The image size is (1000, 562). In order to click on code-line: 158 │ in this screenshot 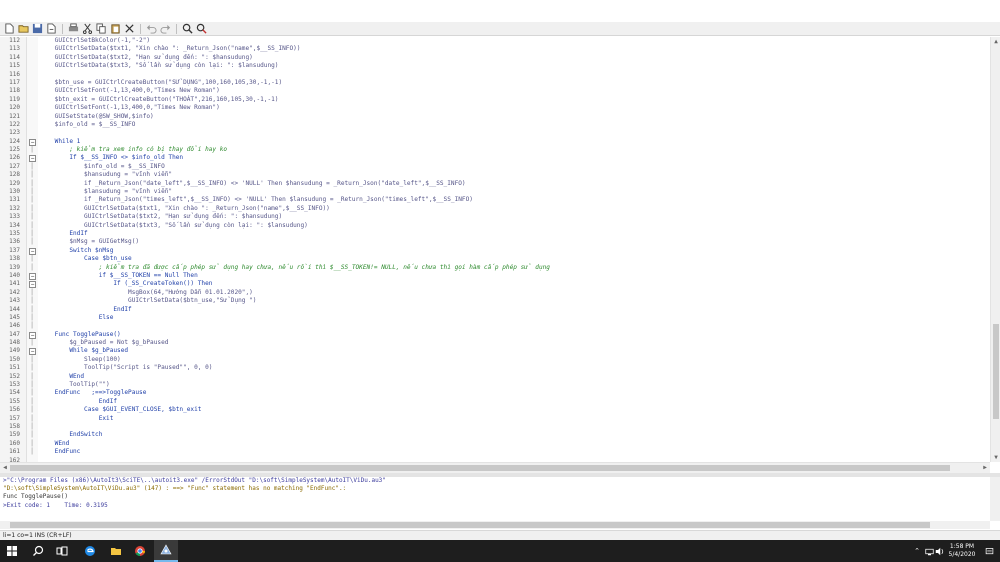, I will do `click(495, 427)`.